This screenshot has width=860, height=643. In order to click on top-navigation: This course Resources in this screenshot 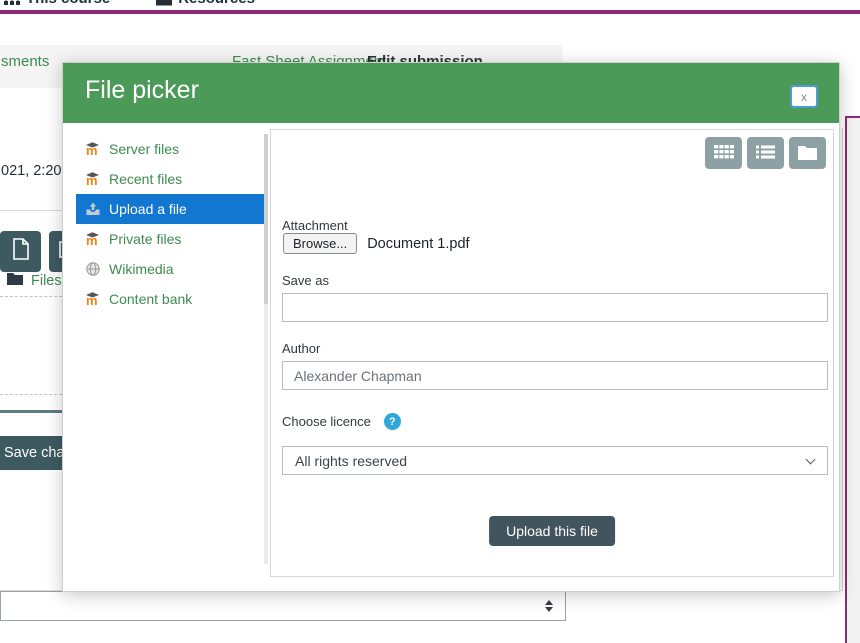, I will do `click(152, 3)`.